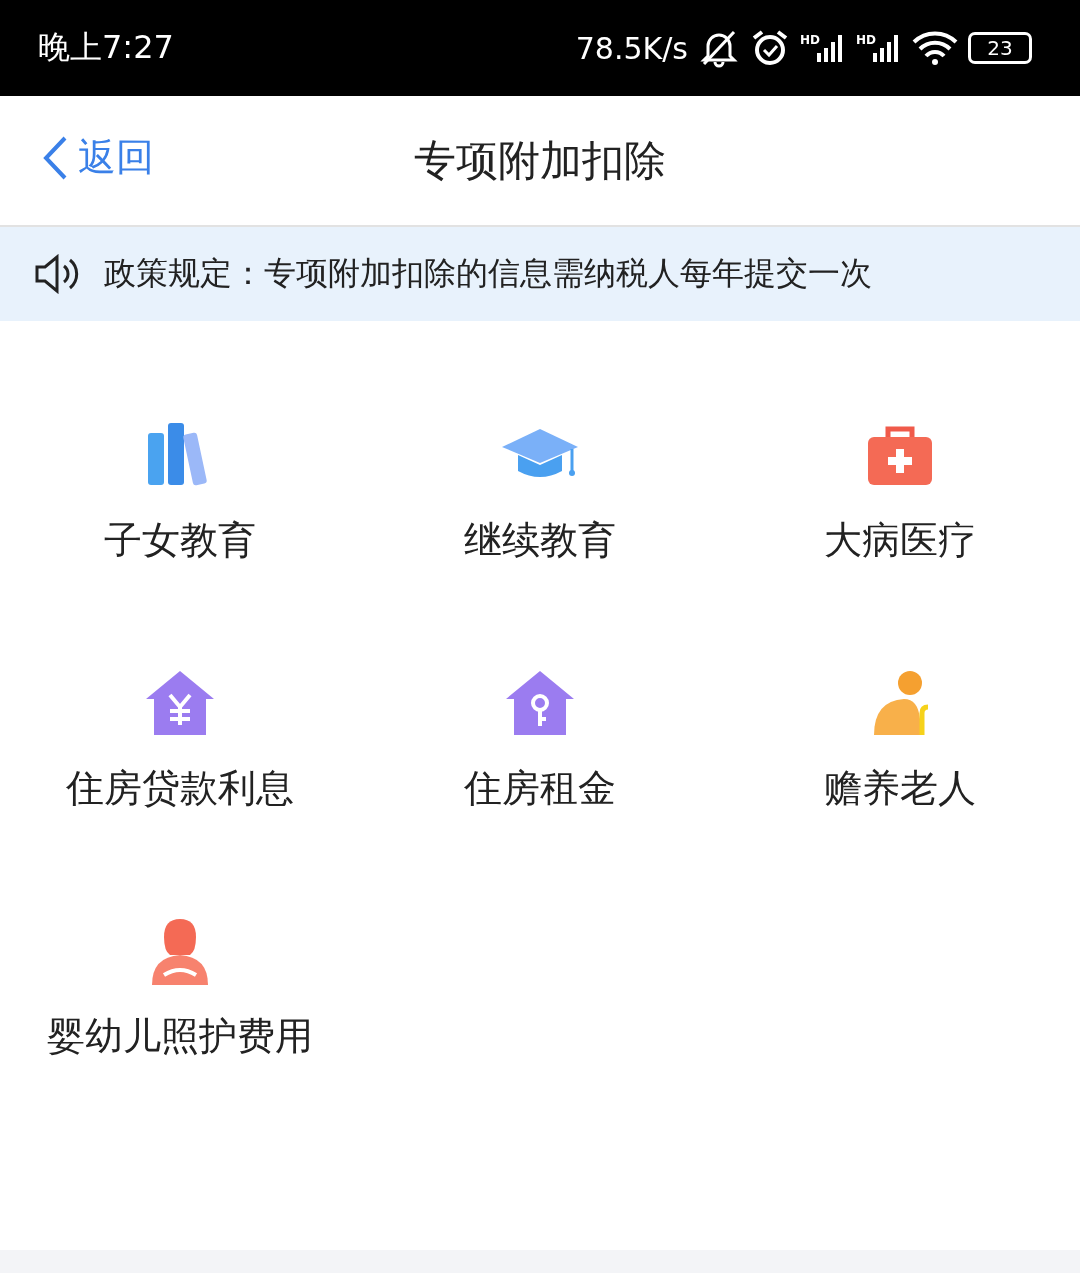 This screenshot has width=1080, height=1273. I want to click on deduction-item: 婴幼儿照护费用, so click(180, 1021).